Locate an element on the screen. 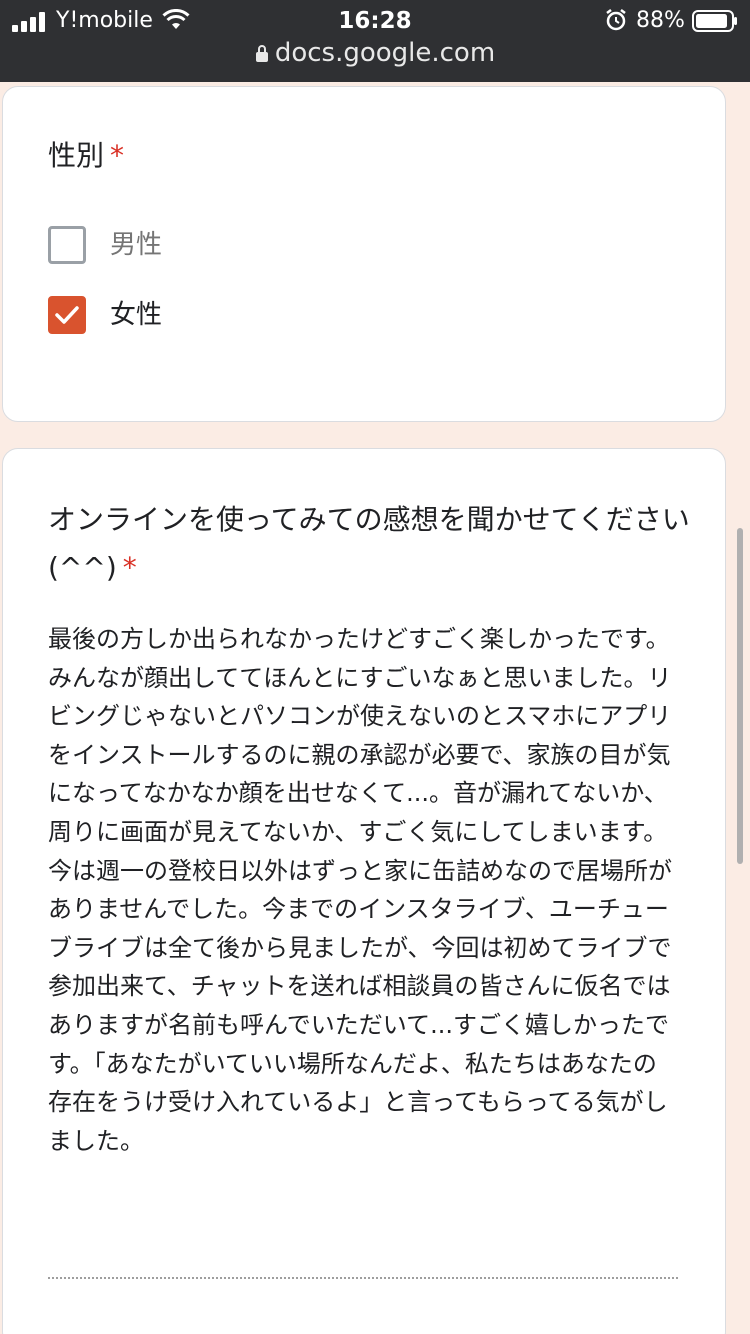  alarm-icon is located at coordinates (616, 20).